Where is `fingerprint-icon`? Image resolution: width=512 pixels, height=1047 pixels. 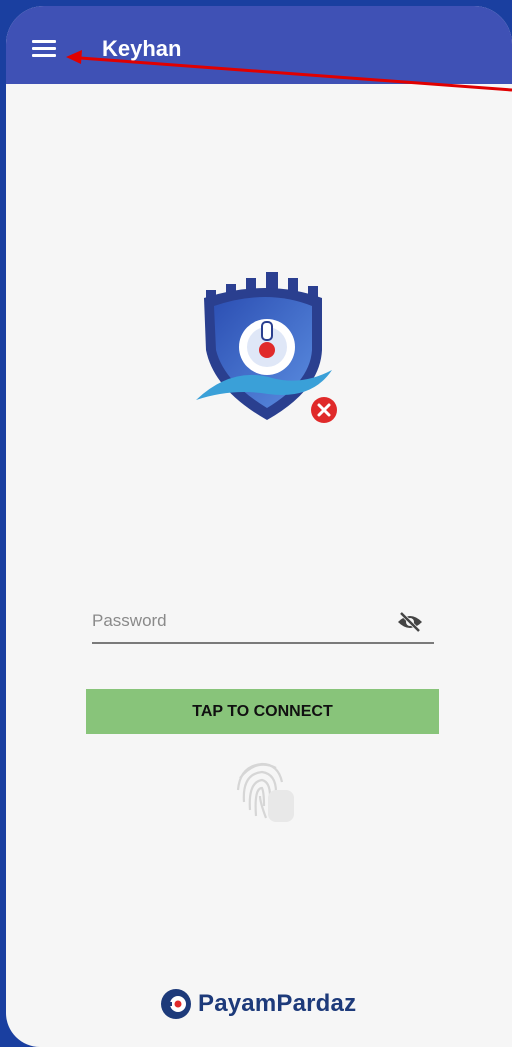 fingerprint-icon is located at coordinates (264, 788).